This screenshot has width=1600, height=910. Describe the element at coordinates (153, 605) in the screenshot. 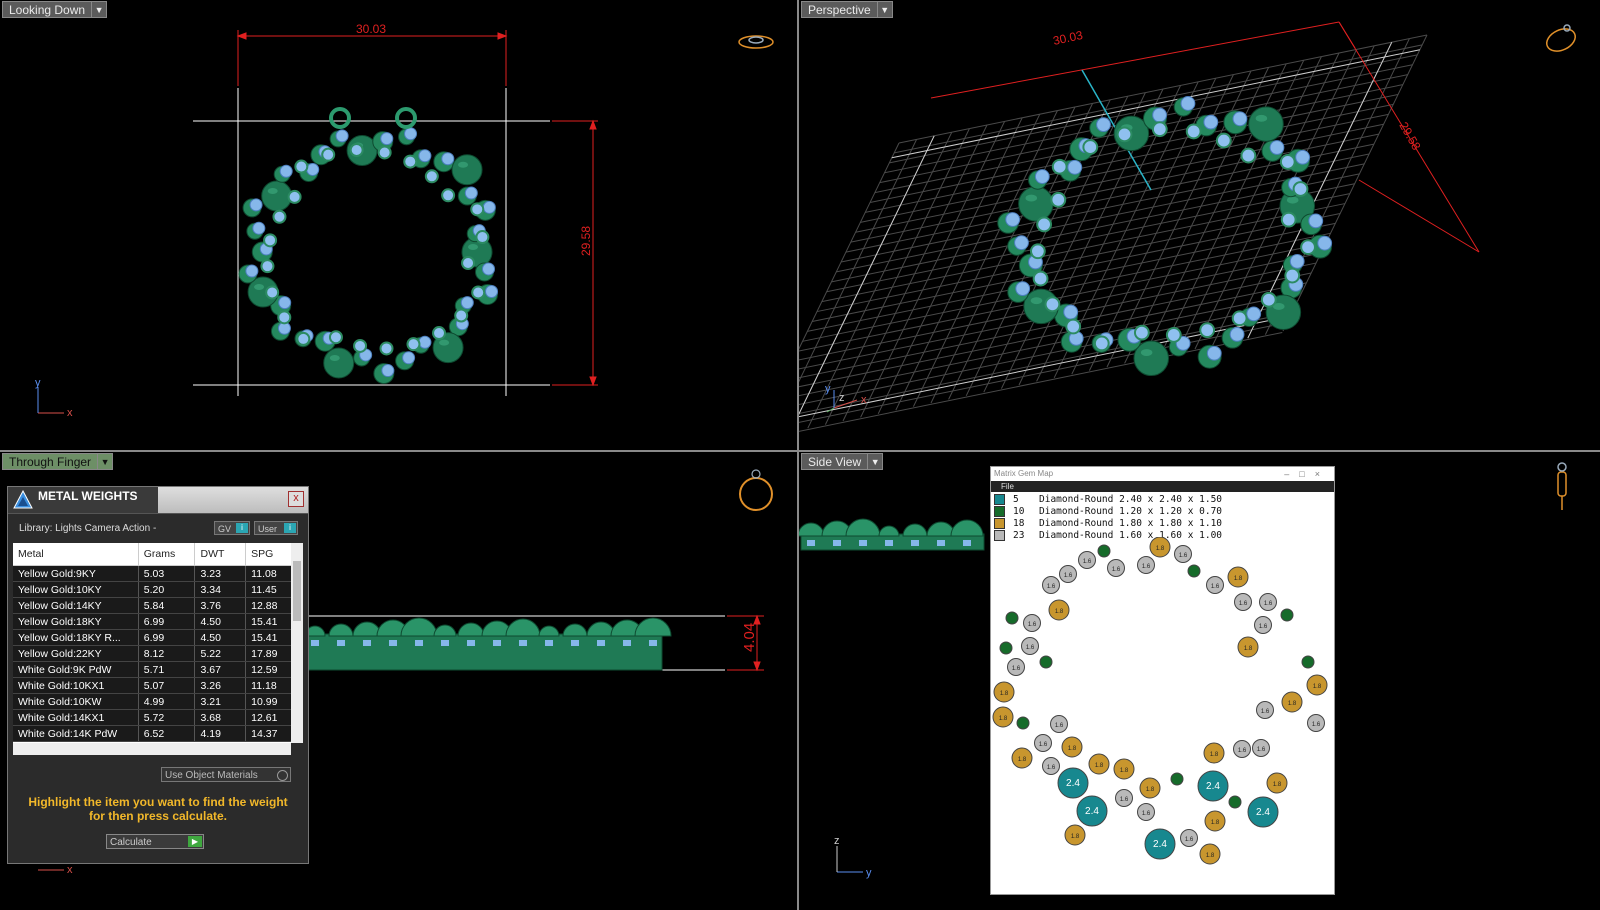

I see `table-row: Yellow Gold:14KY 5.84 3.76 12.88` at that location.